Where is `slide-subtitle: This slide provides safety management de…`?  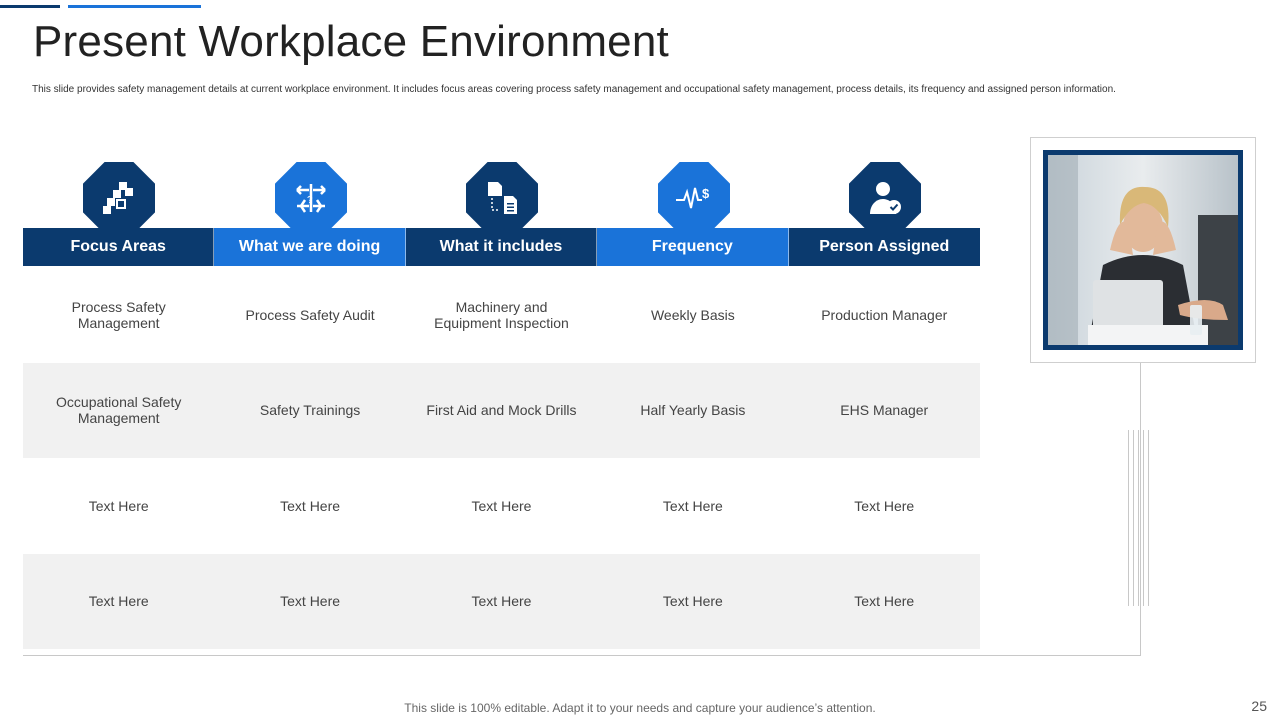 slide-subtitle: This slide provides safety management de… is located at coordinates (574, 89).